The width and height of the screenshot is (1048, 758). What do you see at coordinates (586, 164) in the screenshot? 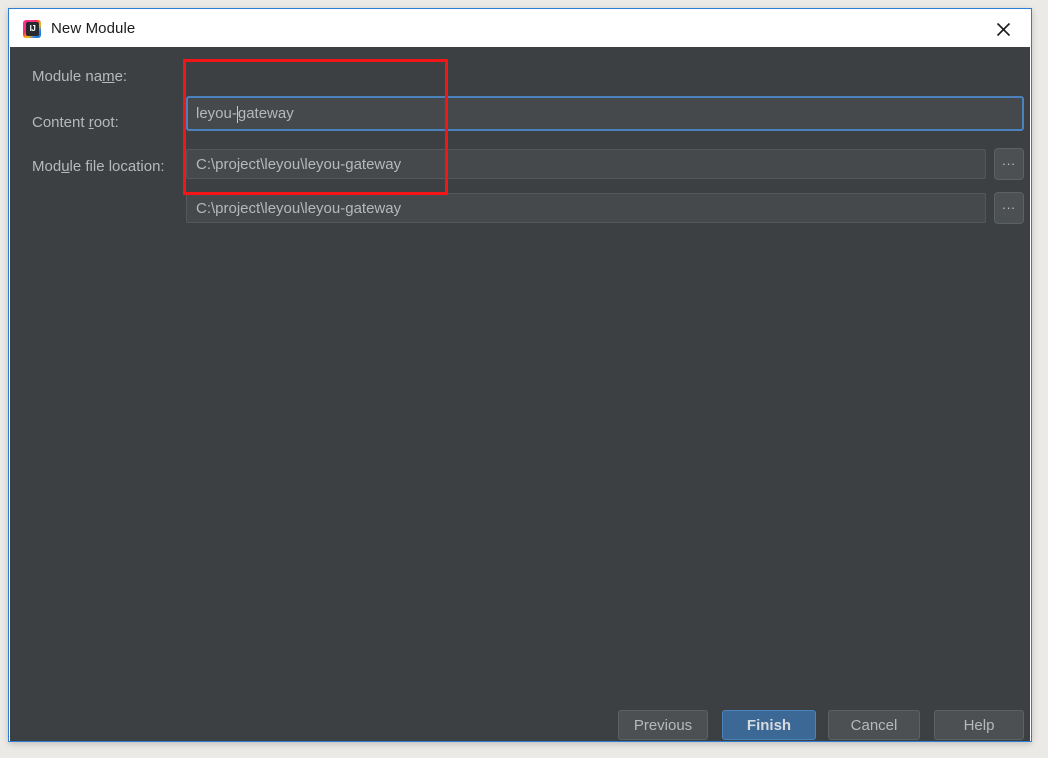
I see `content-root-input: C:\project\leyou\leyou-gateway` at bounding box center [586, 164].